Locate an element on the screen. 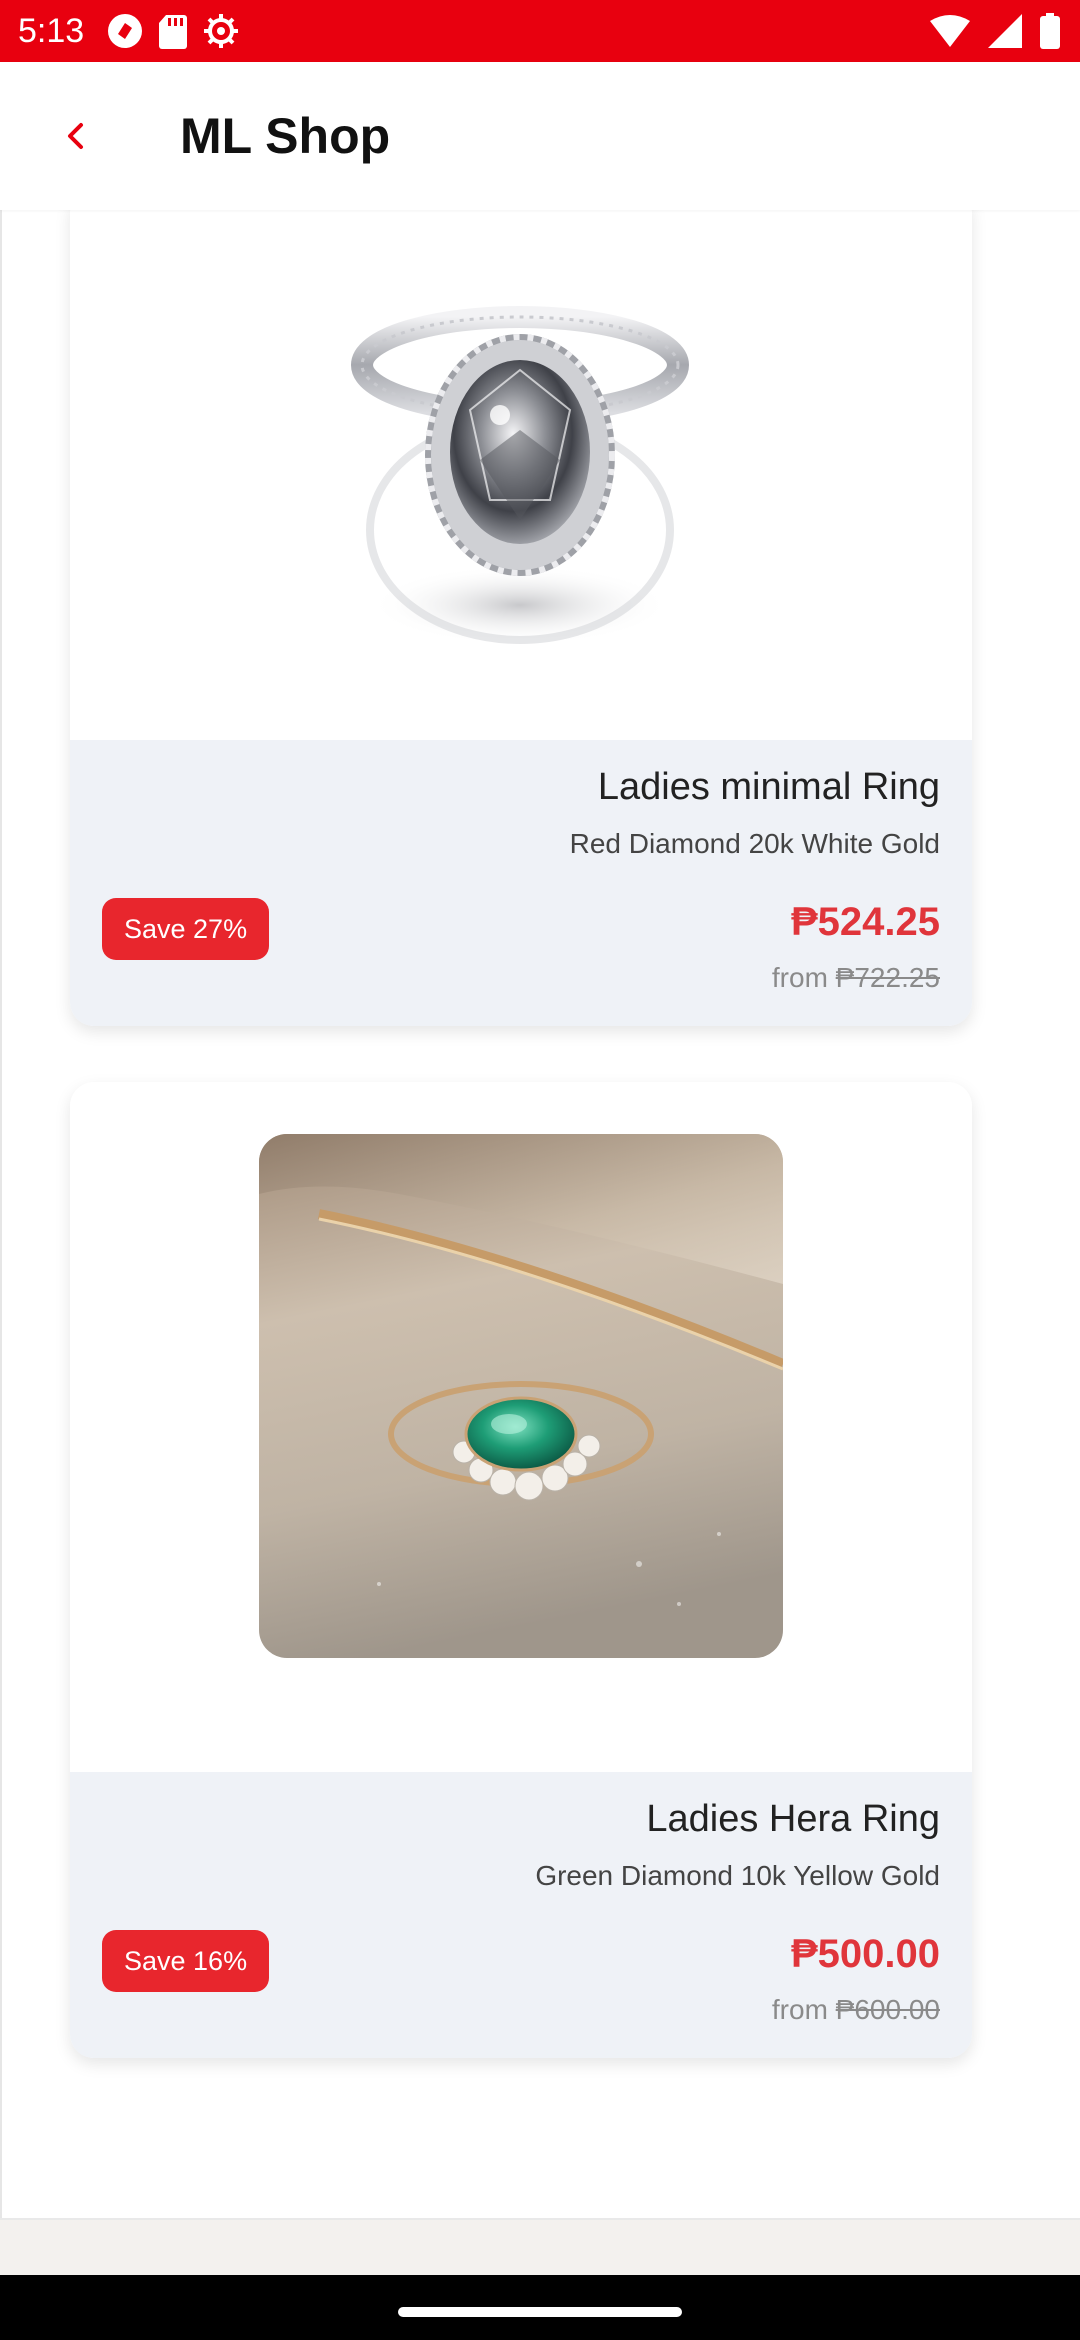 The width and height of the screenshot is (1080, 2340). status-time: 5:13 is located at coordinates (51, 31).